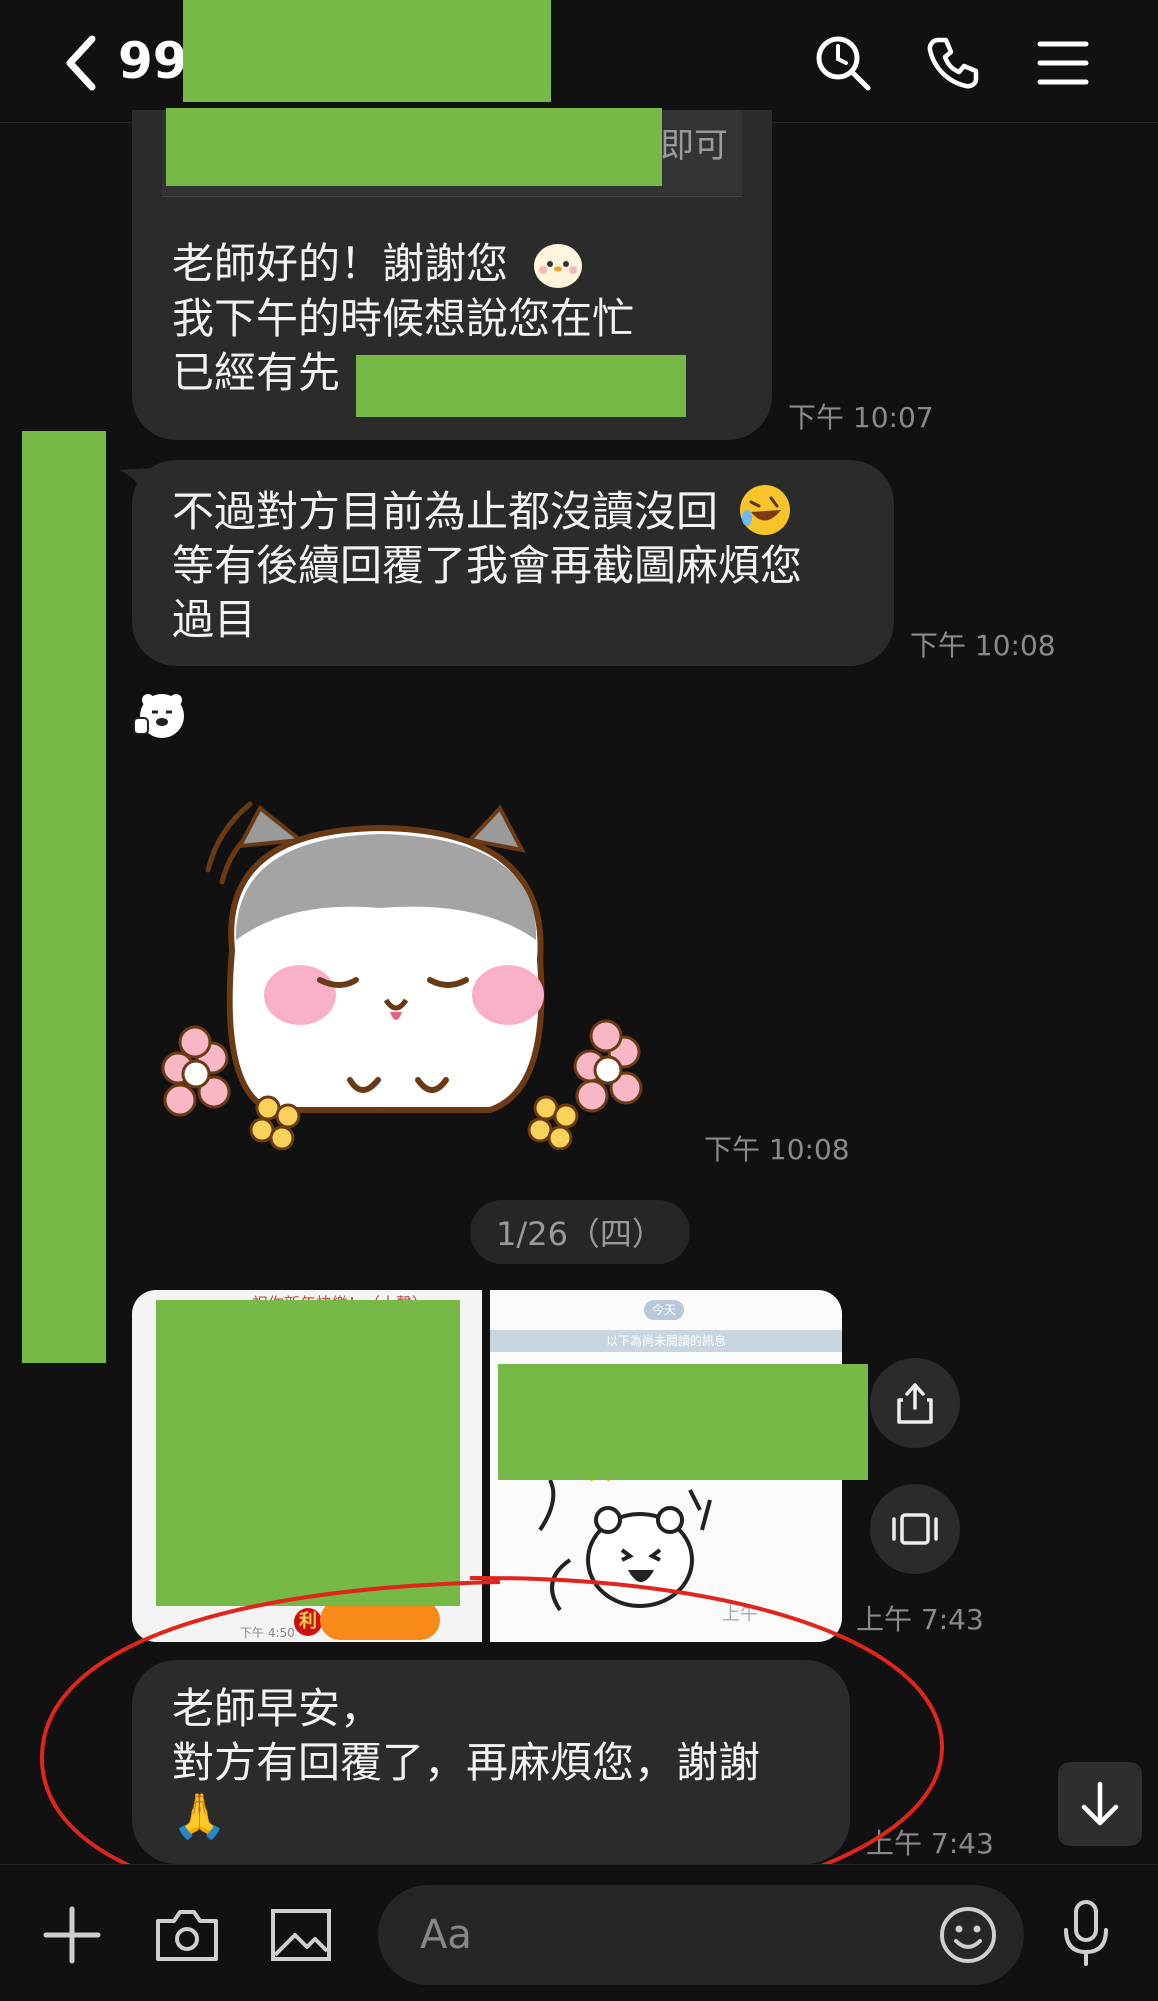  What do you see at coordinates (445, 511) in the screenshot?
I see `message-line: 不過對方目前為止都沒讀沒回` at bounding box center [445, 511].